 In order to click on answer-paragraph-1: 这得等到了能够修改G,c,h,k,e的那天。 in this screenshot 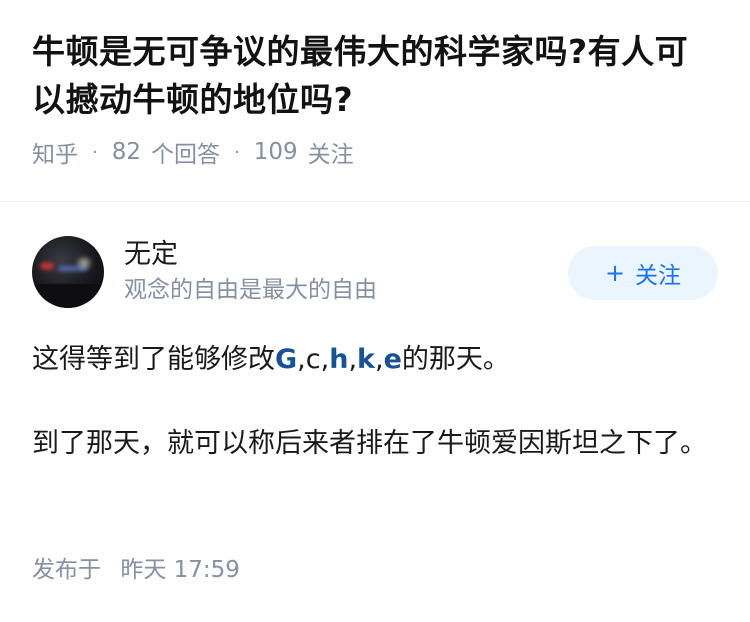, I will do `click(375, 360)`.